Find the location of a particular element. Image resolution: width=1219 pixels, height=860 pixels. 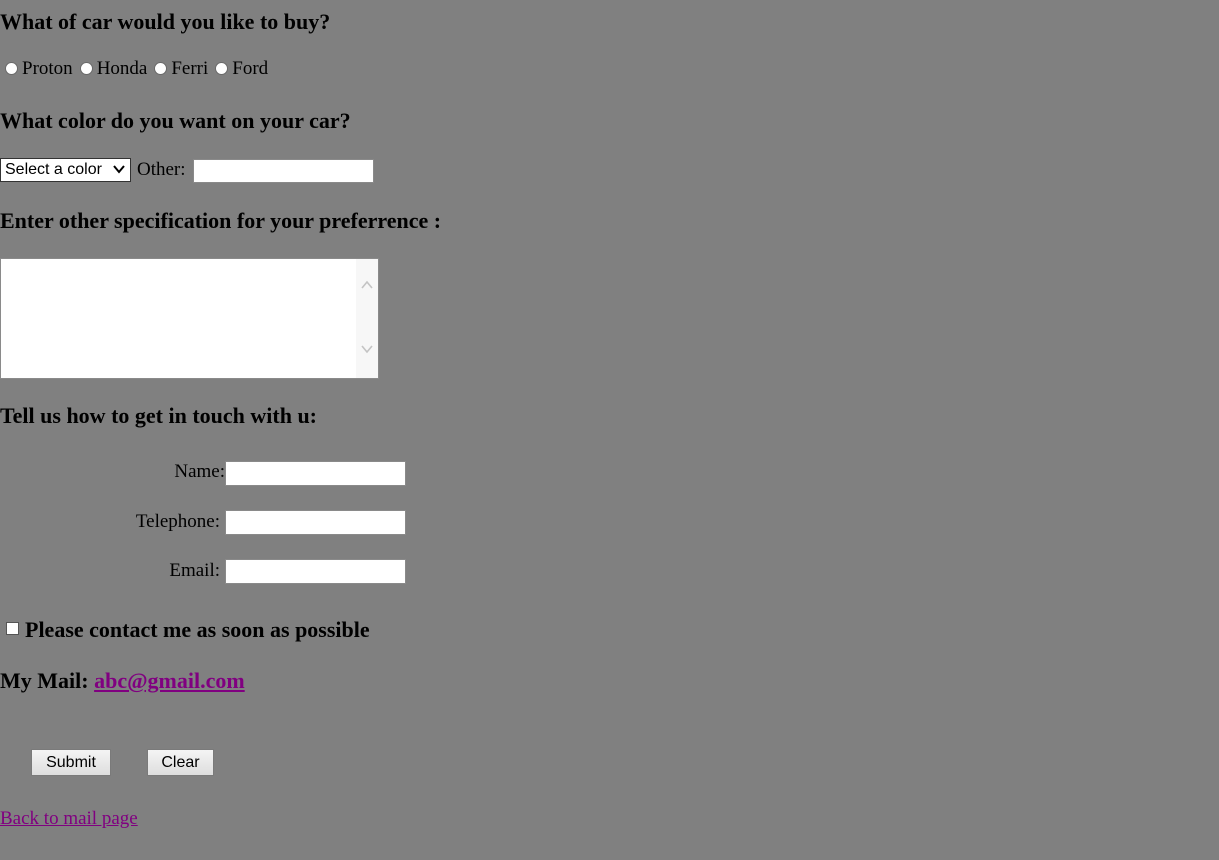

radio-honda is located at coordinates (86, 68).